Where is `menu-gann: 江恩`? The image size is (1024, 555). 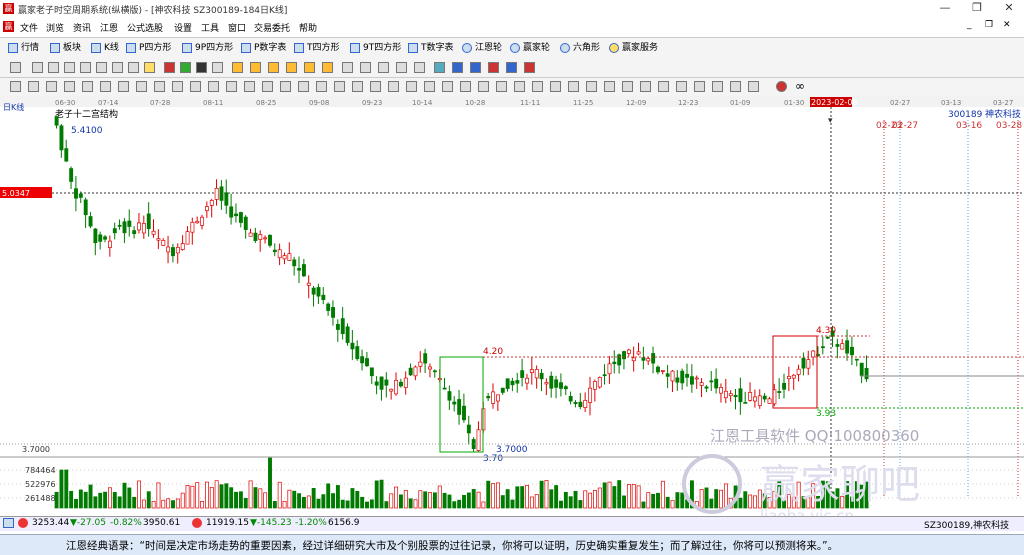 menu-gann: 江恩 is located at coordinates (109, 27).